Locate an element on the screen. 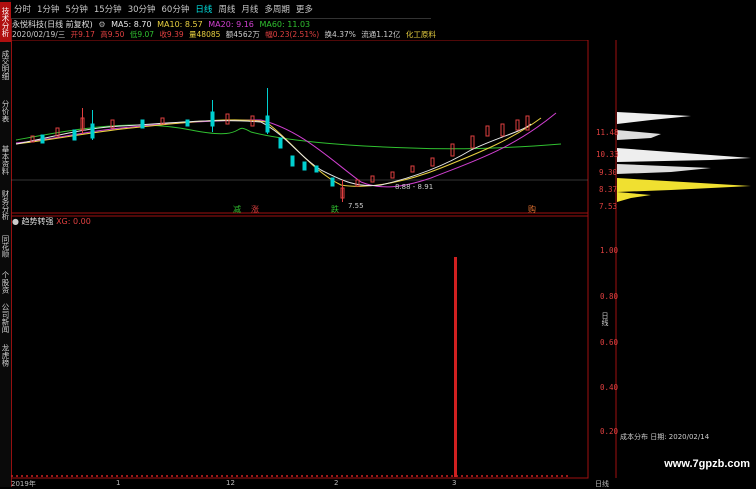  toolbar-item: 月线 is located at coordinates (249, 9).